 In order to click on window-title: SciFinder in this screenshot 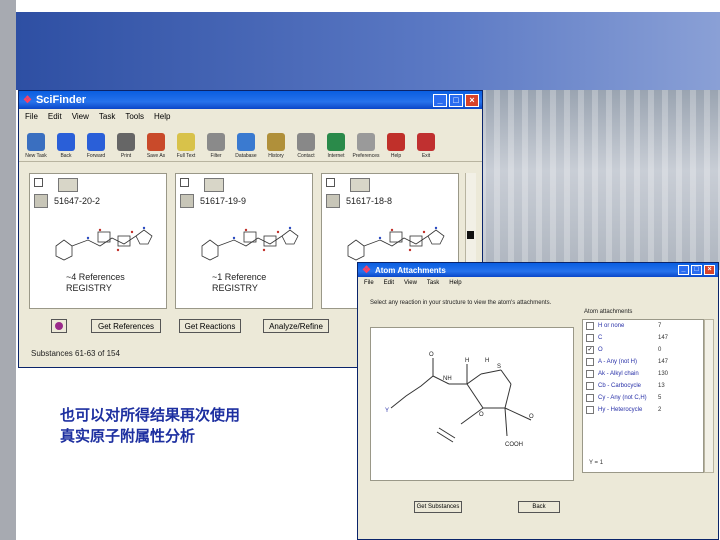, I will do `click(61, 100)`.